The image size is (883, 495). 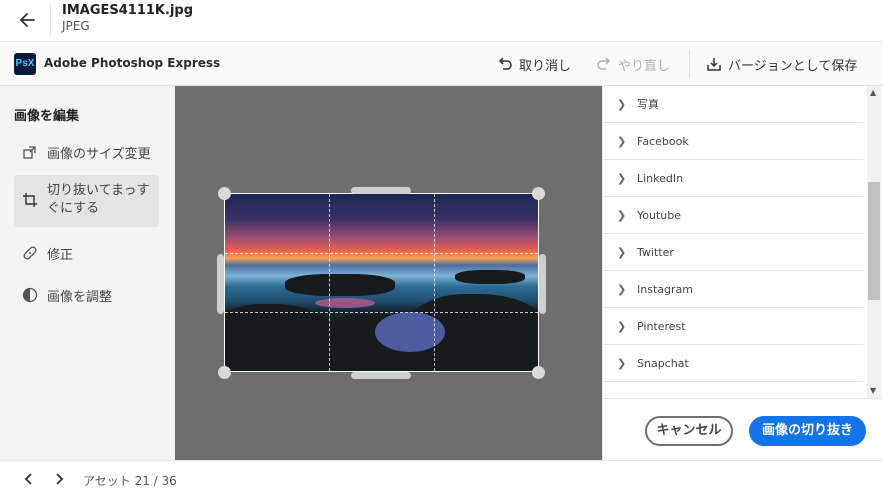 What do you see at coordinates (30, 253) in the screenshot?
I see `healing-icon` at bounding box center [30, 253].